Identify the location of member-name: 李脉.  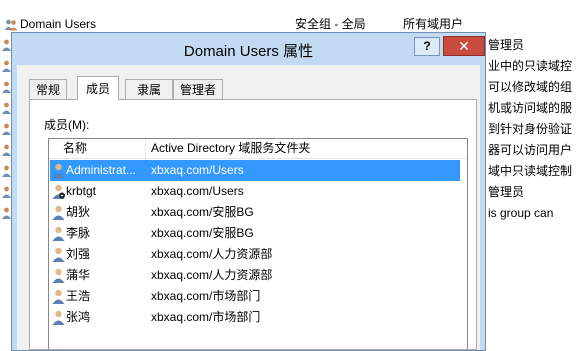
(78, 233).